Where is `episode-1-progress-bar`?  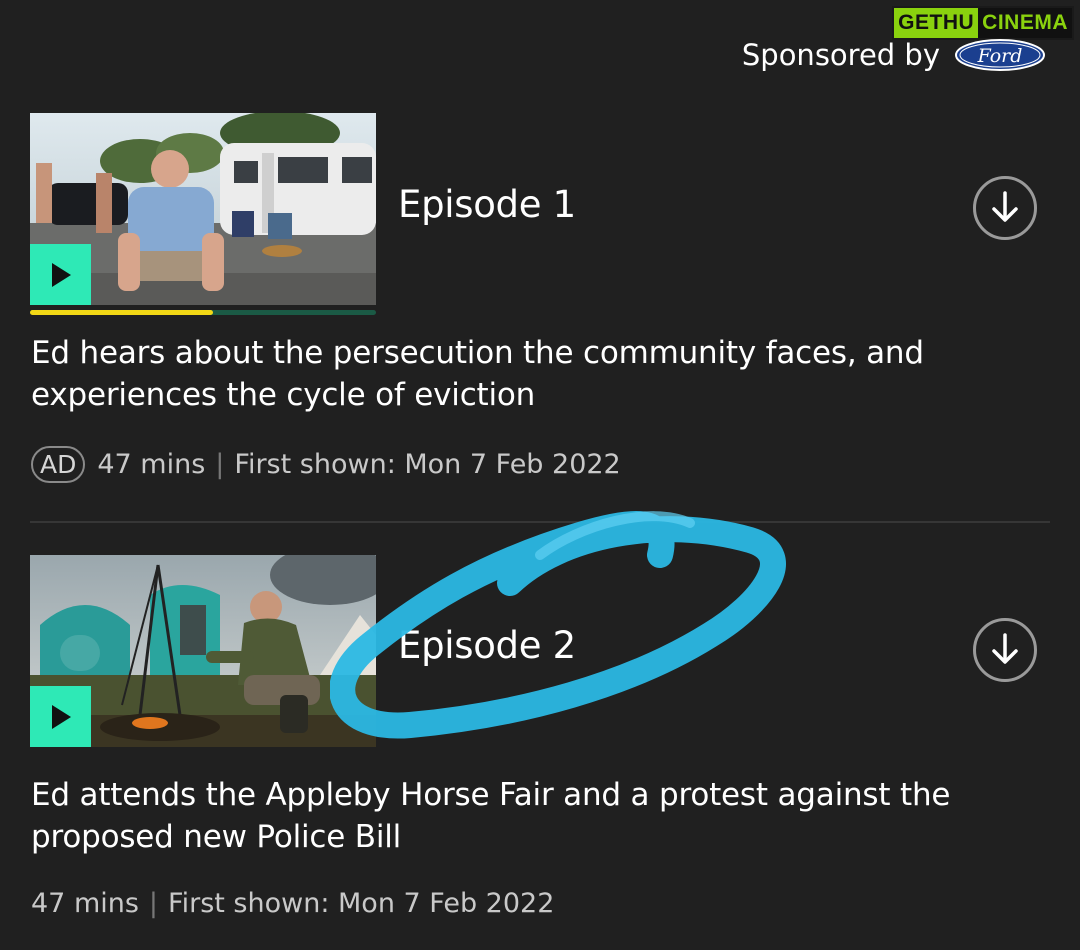 episode-1-progress-bar is located at coordinates (203, 312).